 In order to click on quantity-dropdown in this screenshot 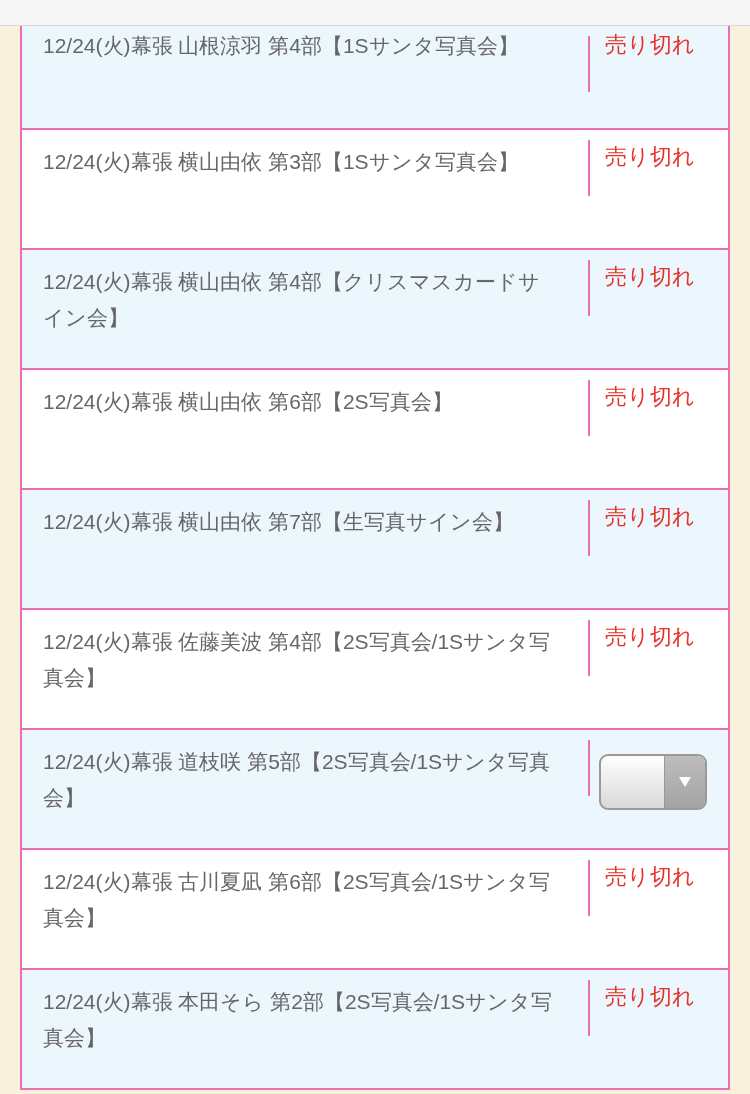, I will do `click(653, 782)`.